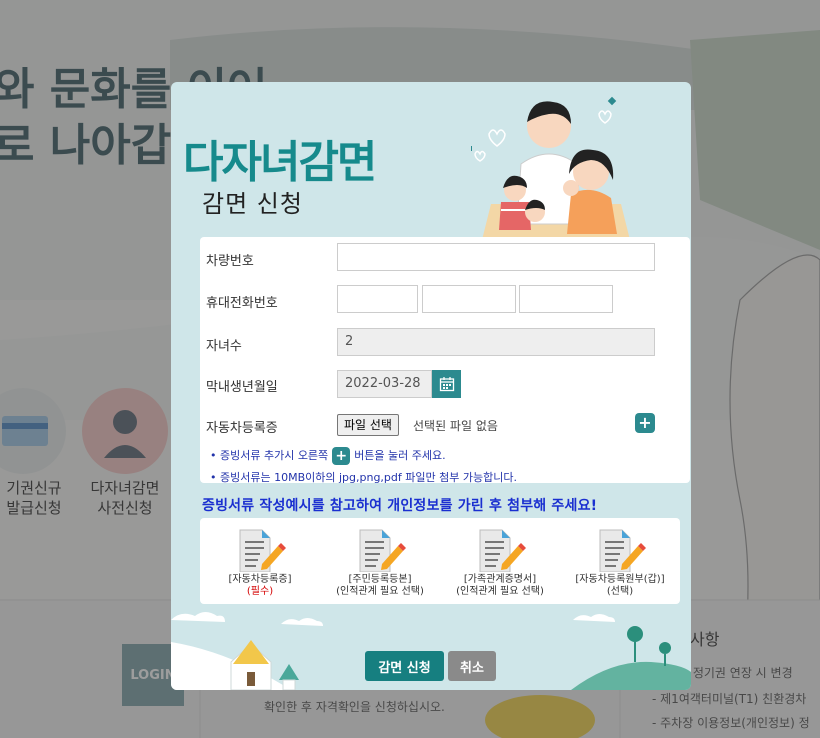  I want to click on document-example-resident: [주민등록등본] (인적관계 필요 선택), so click(380, 563).